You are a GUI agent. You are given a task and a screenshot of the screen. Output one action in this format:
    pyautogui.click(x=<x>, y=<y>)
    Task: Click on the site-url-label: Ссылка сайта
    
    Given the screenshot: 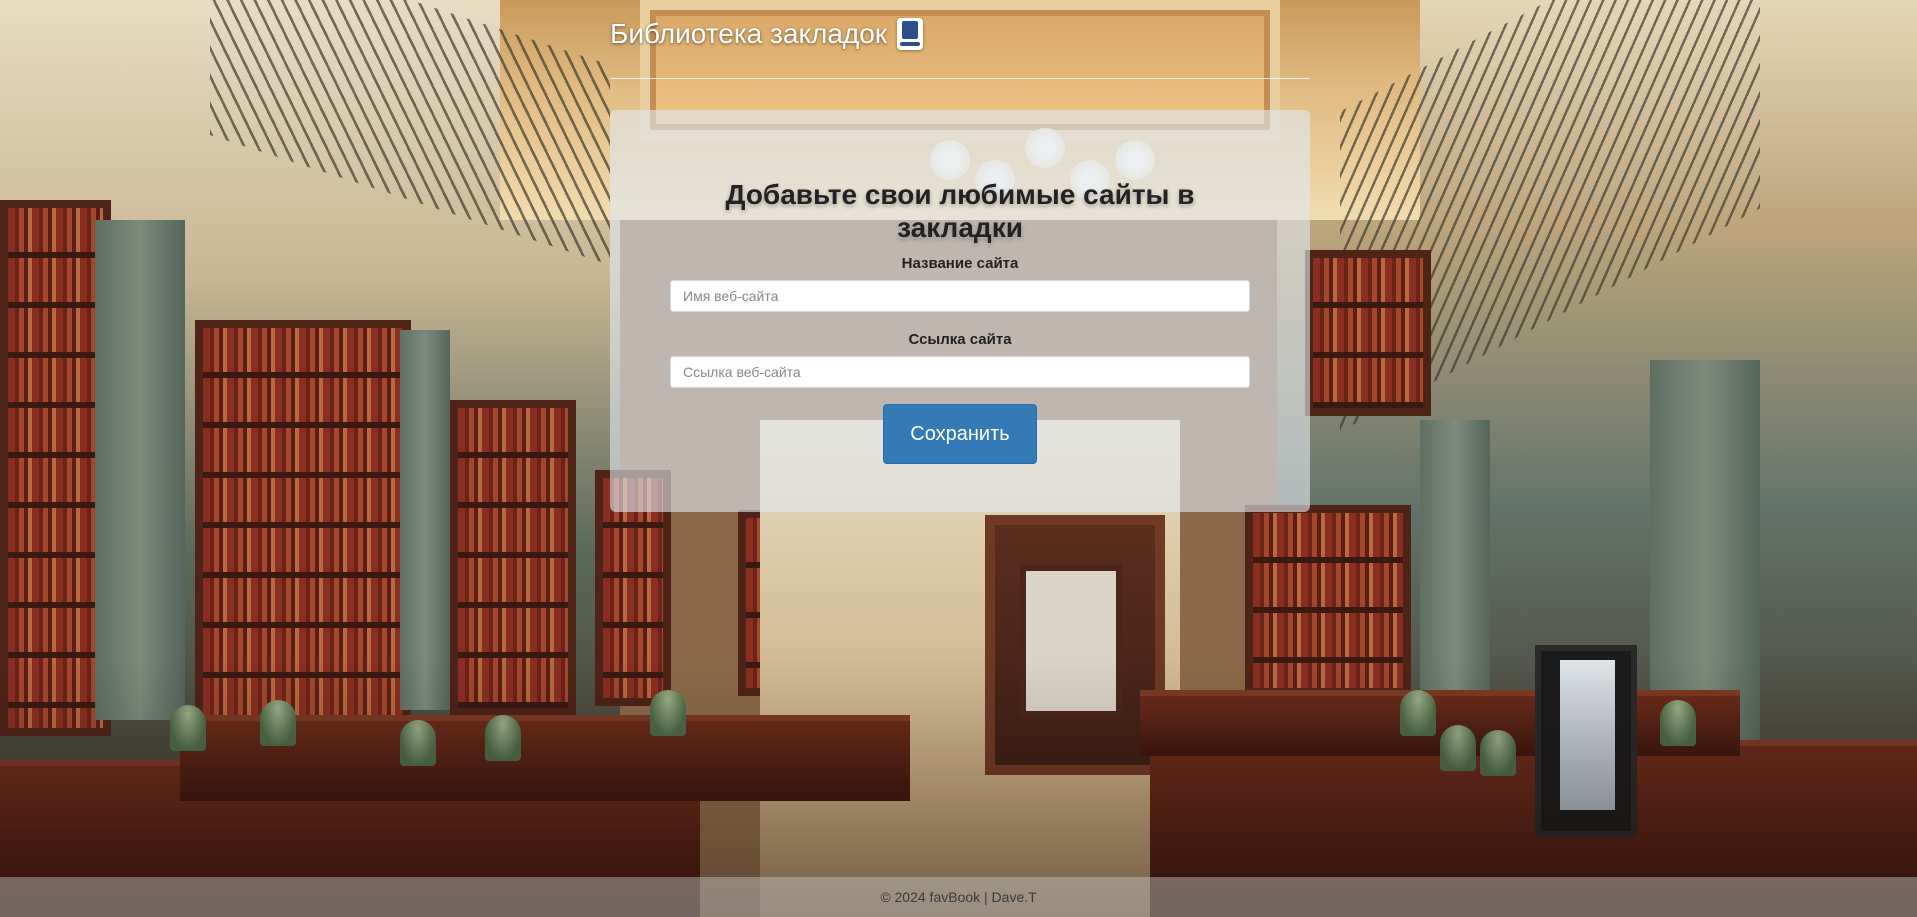 What is the action you would take?
    pyautogui.click(x=960, y=339)
    